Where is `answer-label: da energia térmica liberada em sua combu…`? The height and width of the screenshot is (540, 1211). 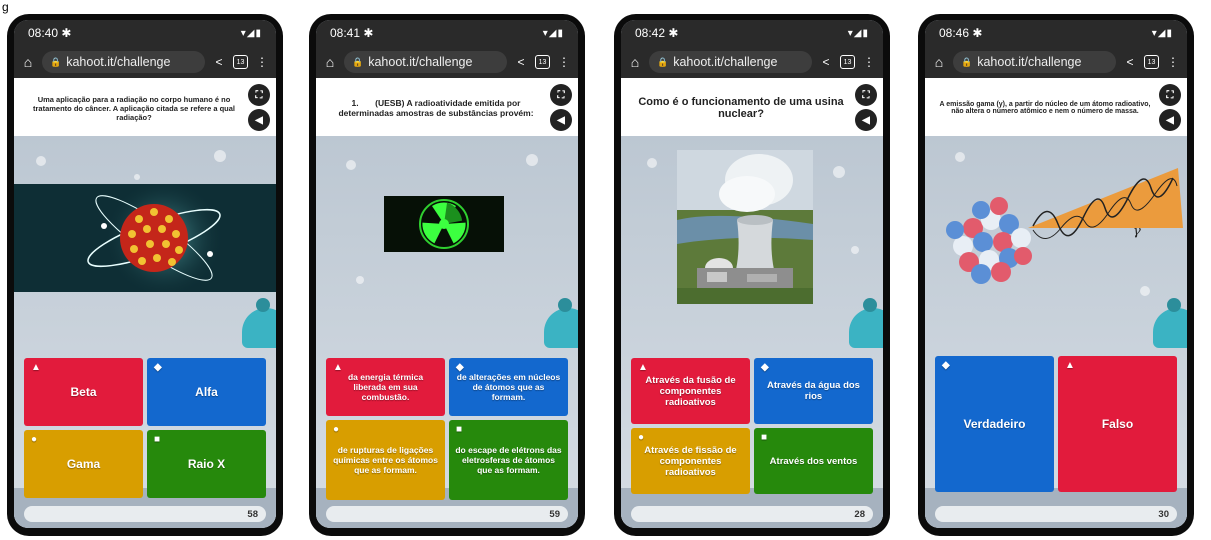 answer-label: da energia térmica liberada em sua combu… is located at coordinates (385, 387).